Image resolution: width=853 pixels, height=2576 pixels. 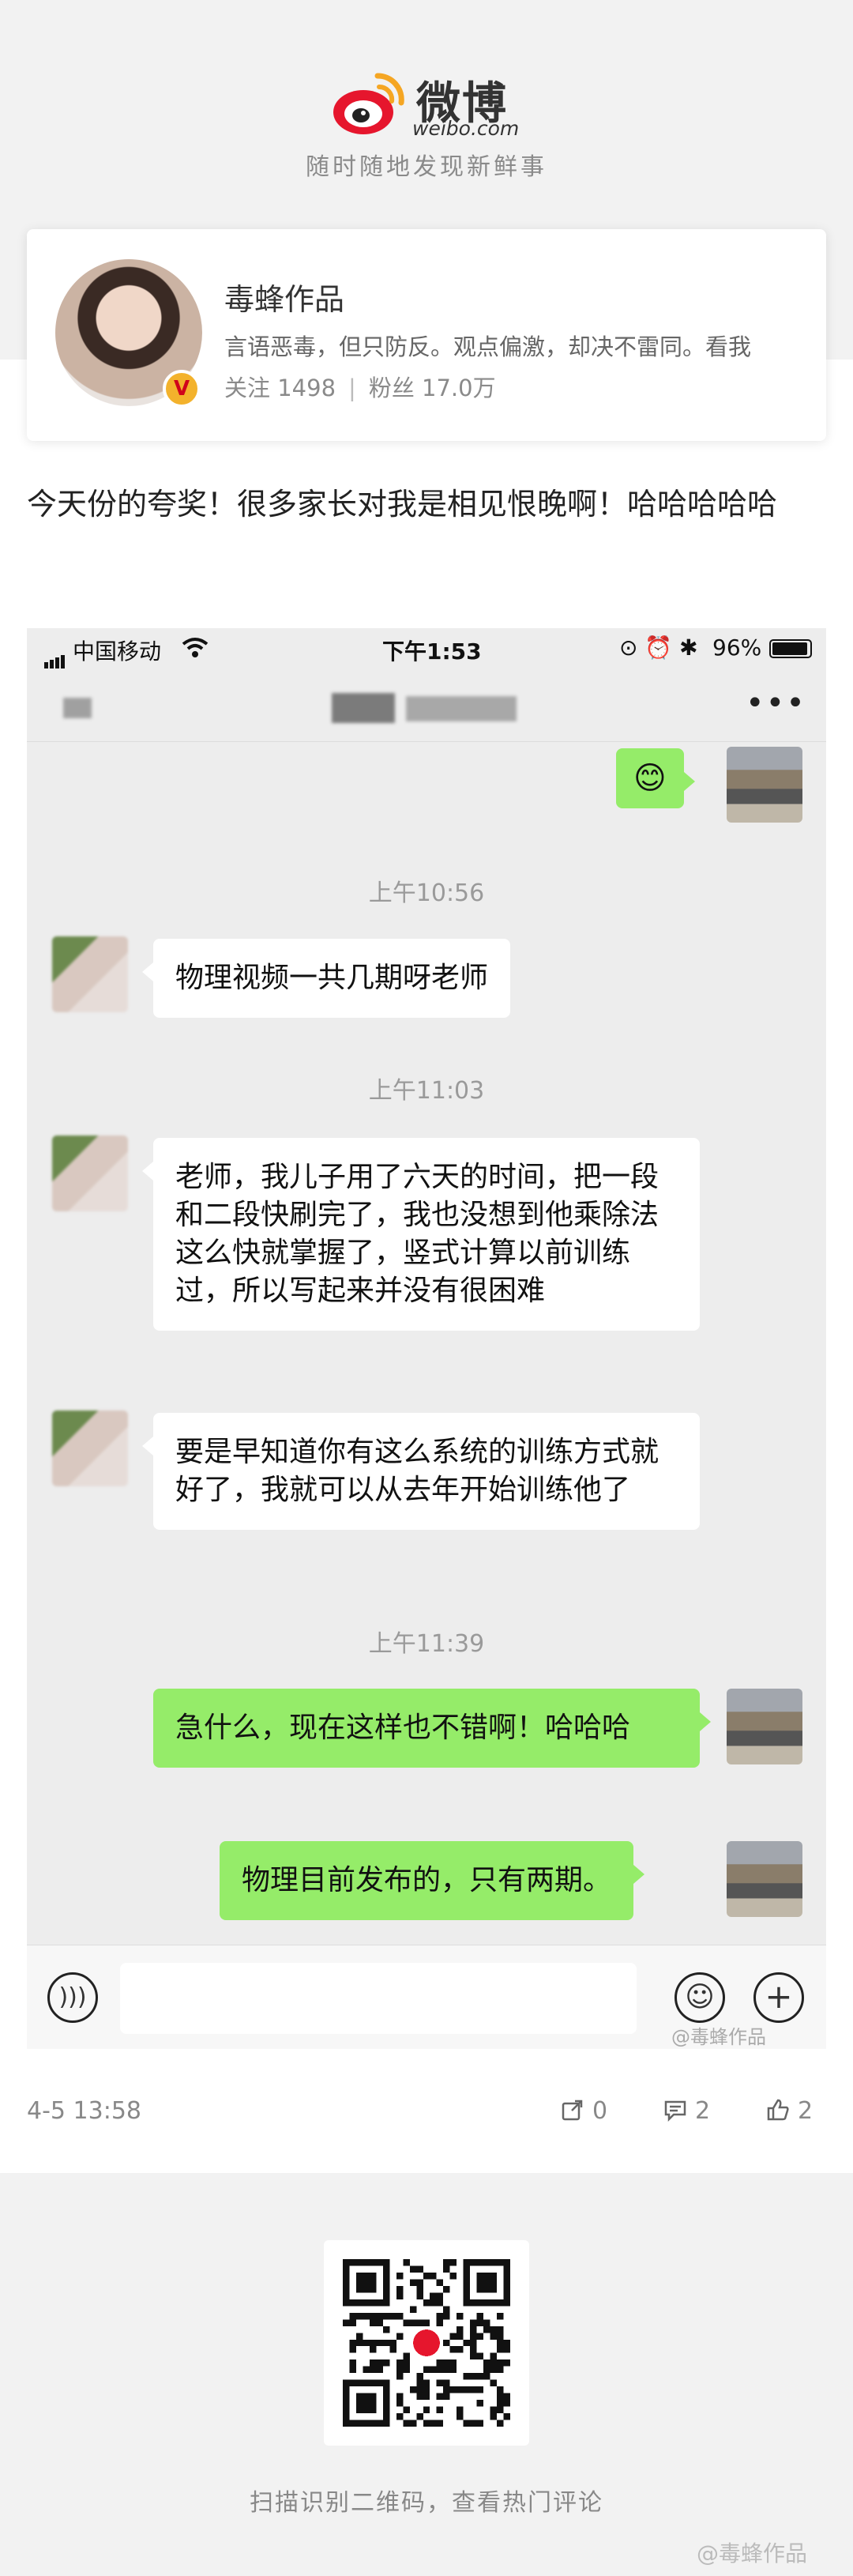 What do you see at coordinates (77, 708) in the screenshot?
I see `back-blurred` at bounding box center [77, 708].